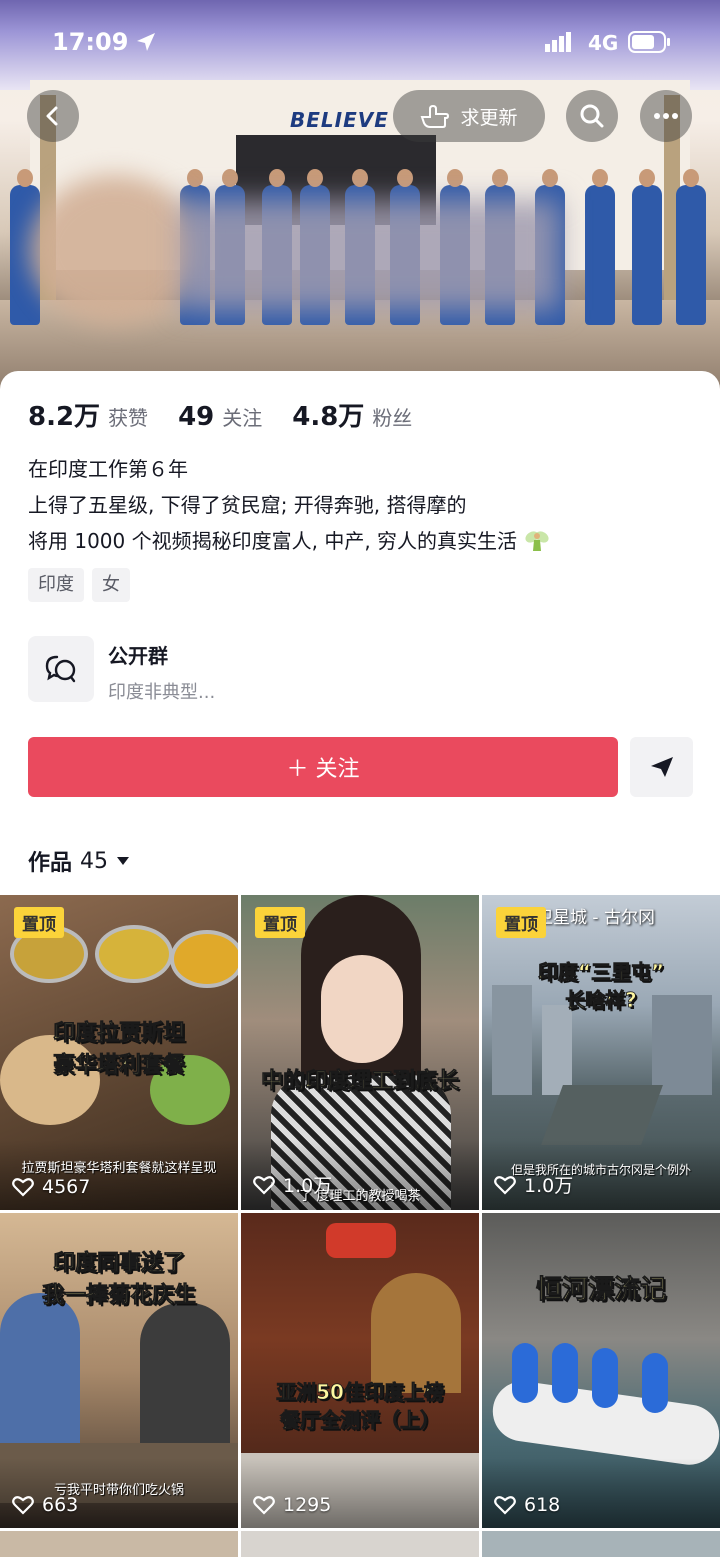  What do you see at coordinates (66, 1187) in the screenshot?
I see `like-count-value: 4567` at bounding box center [66, 1187].